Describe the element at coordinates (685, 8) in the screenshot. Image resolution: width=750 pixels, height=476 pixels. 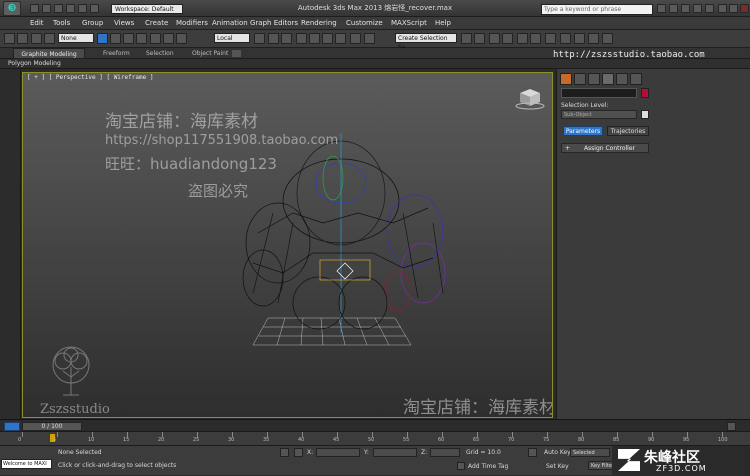
I see `communication-icon` at that location.